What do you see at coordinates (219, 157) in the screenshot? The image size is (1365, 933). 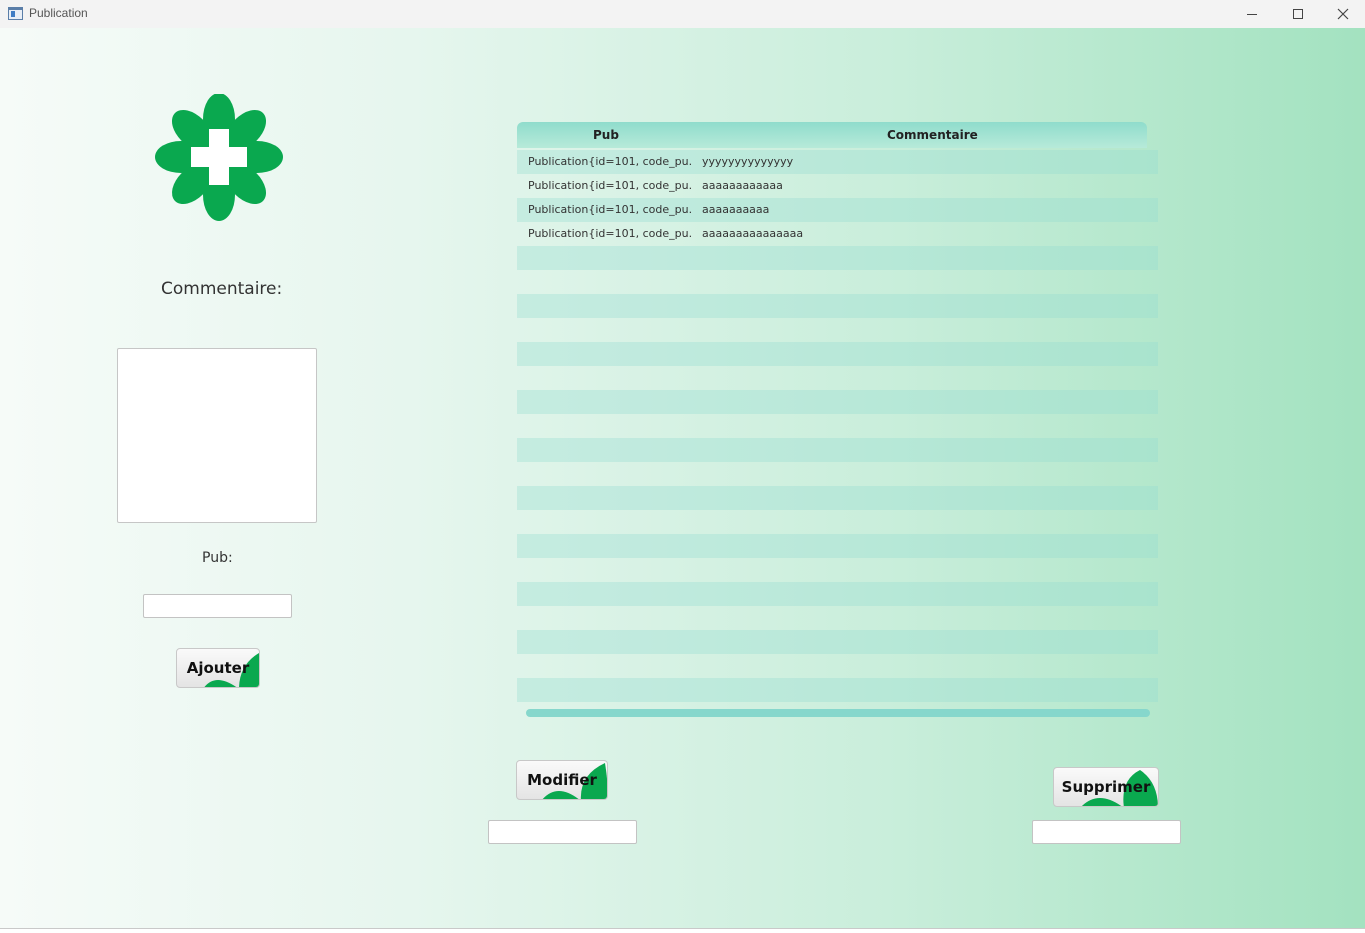 I see `pharmacy-logo-icon` at bounding box center [219, 157].